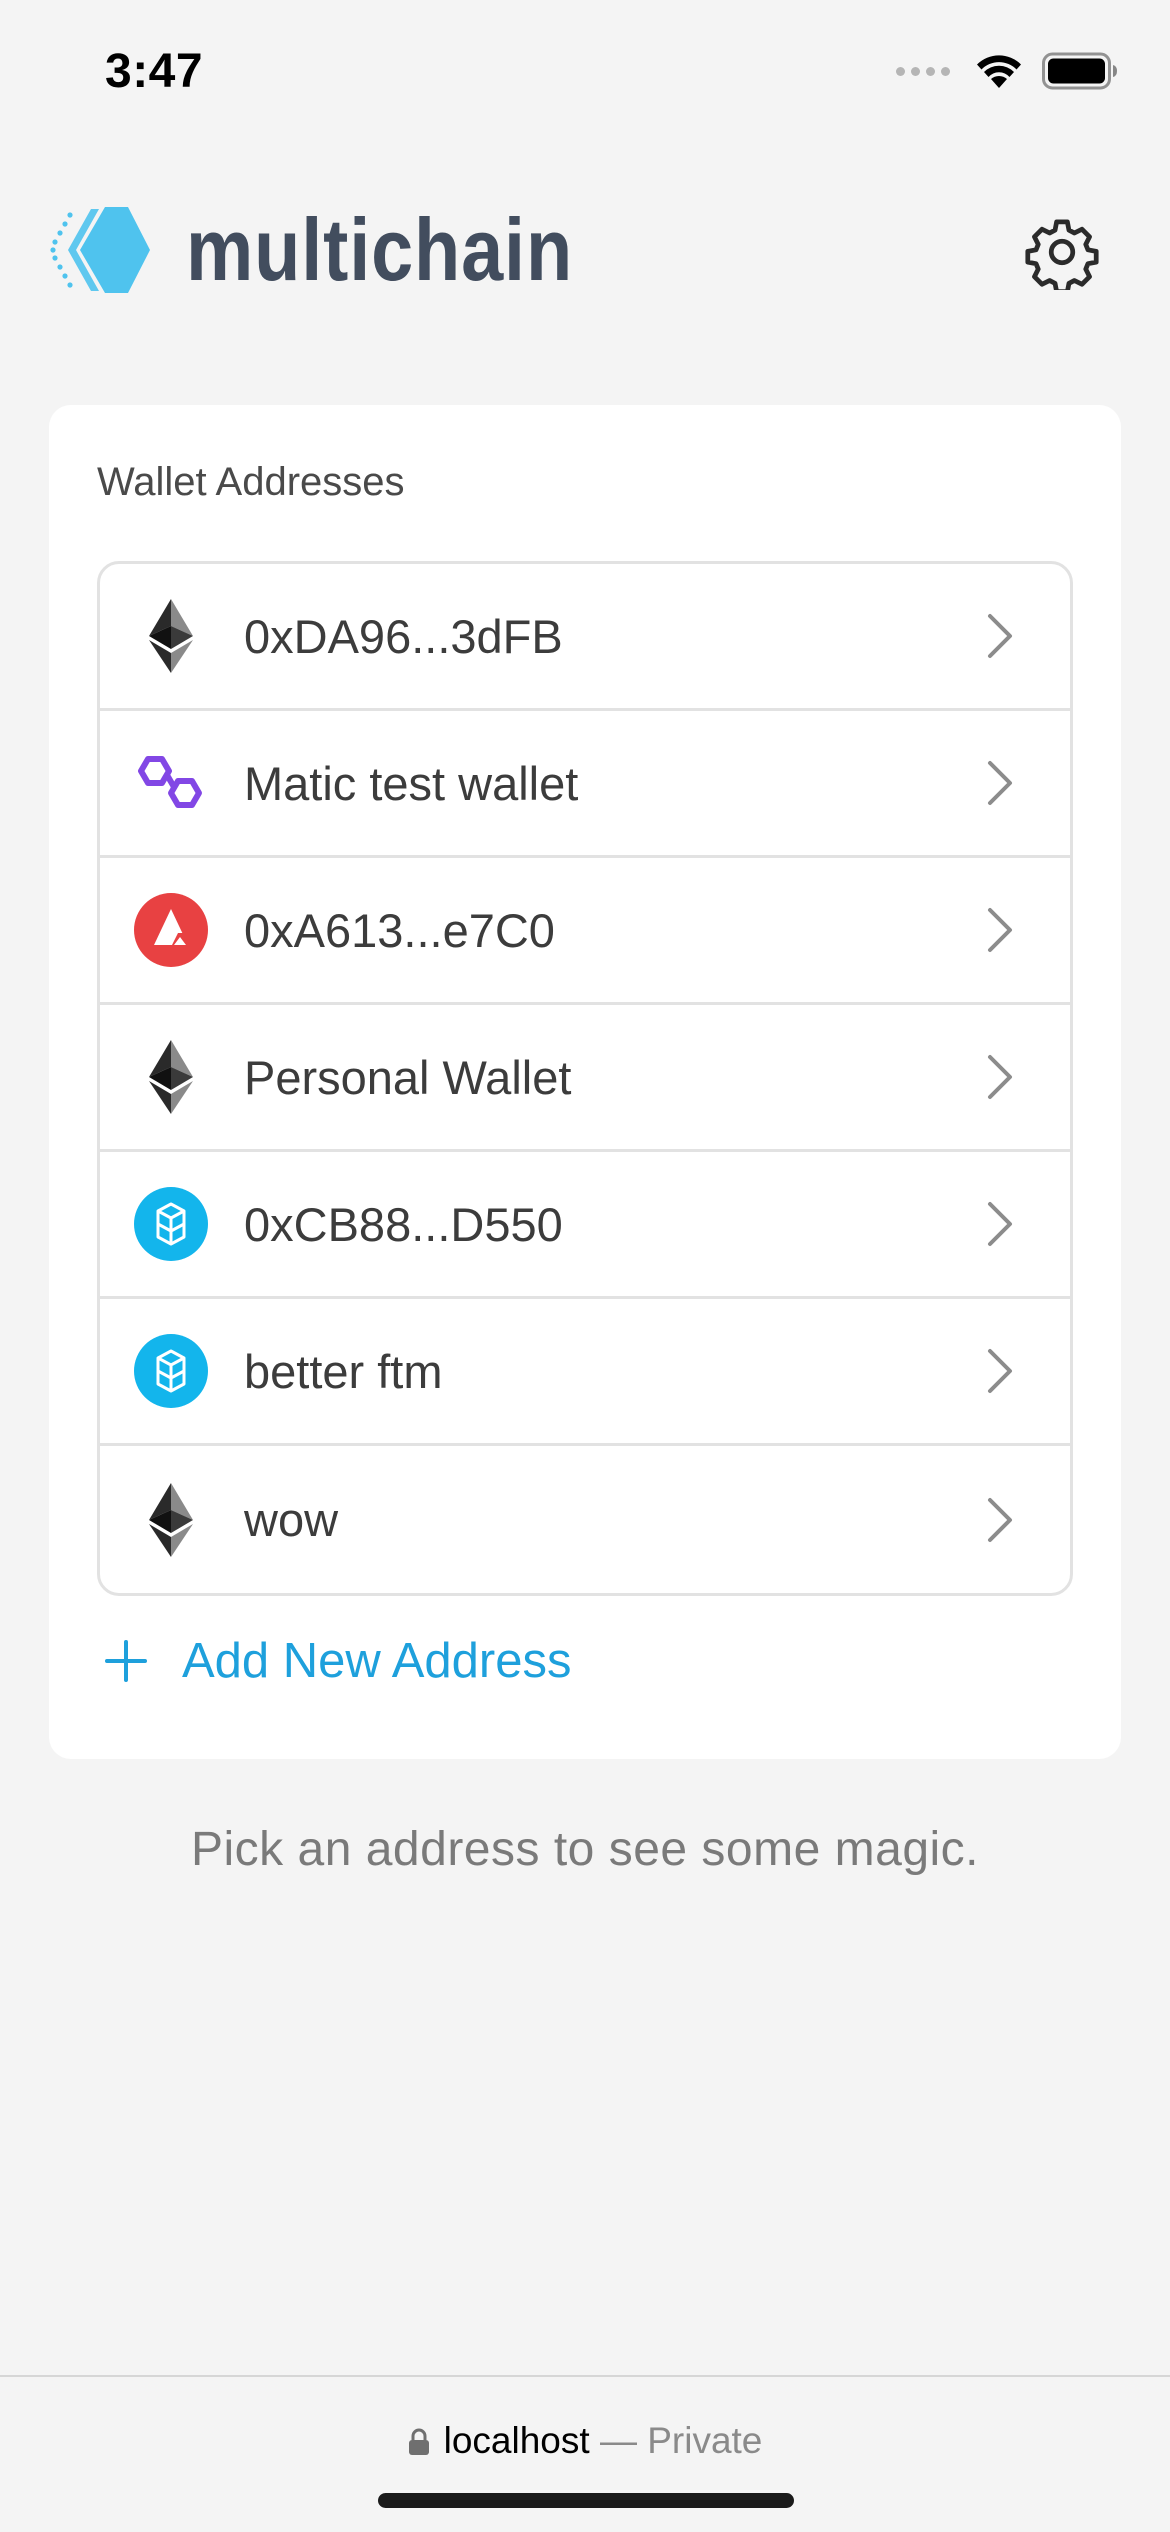 This screenshot has width=1170, height=2532. Describe the element at coordinates (999, 71) in the screenshot. I see `wifi-icon` at that location.